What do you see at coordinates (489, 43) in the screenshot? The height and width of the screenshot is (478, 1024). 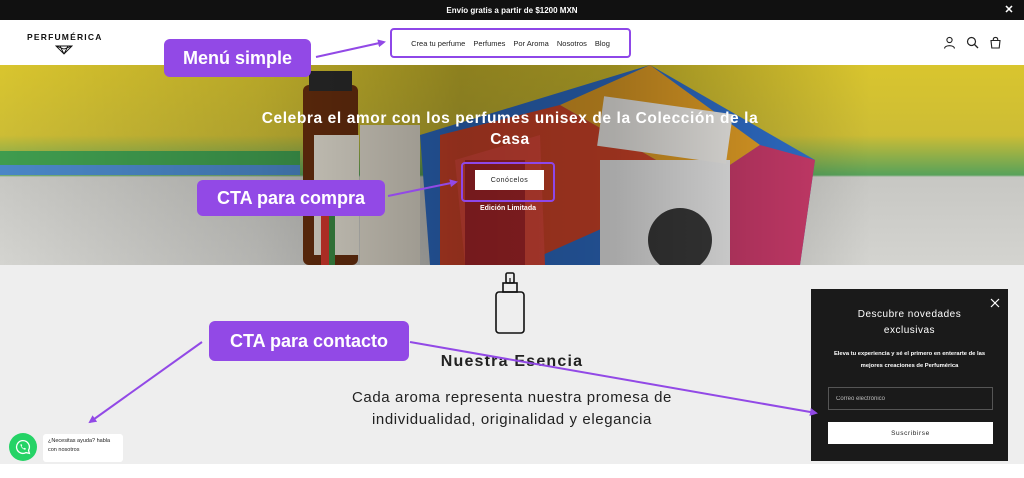 I see `nav-item-perfumes: Perfumes` at bounding box center [489, 43].